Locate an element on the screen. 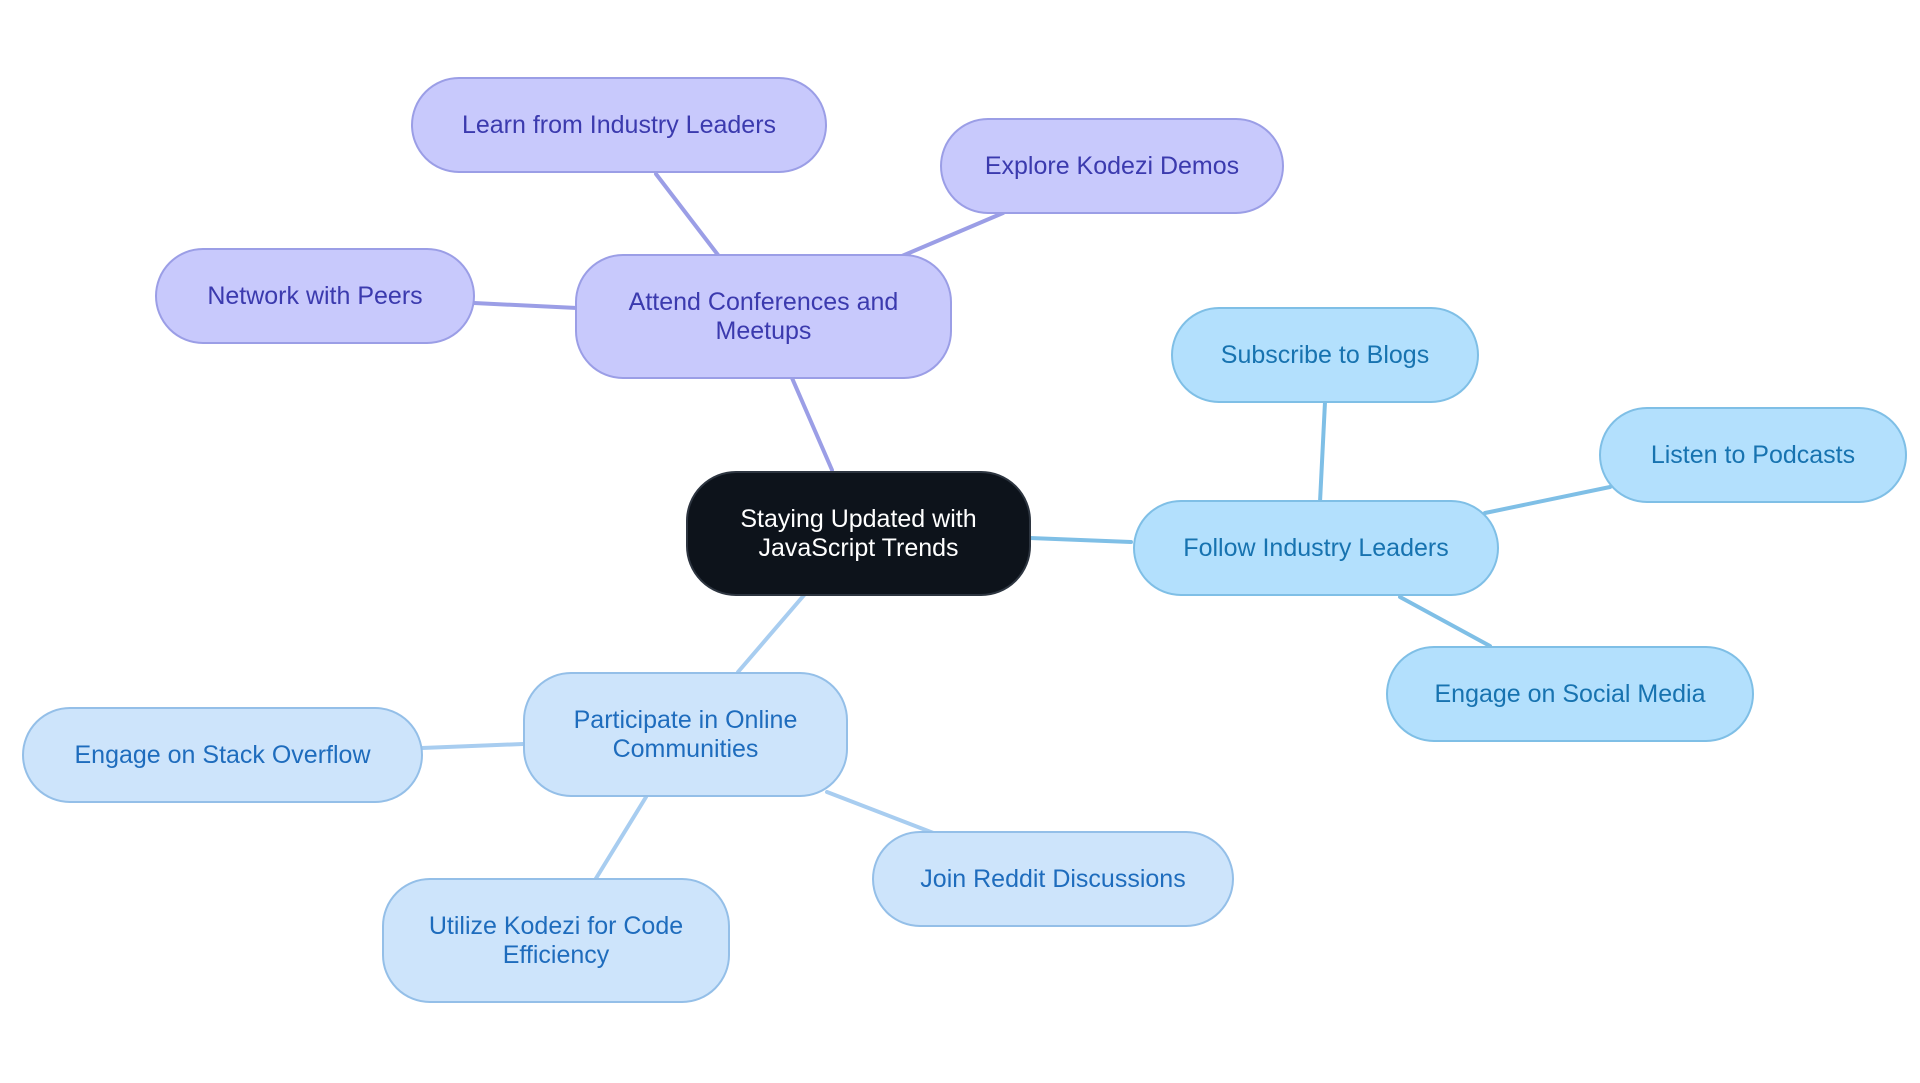 This screenshot has height=1083, width=1920. edge-root-attend is located at coordinates (812, 424).